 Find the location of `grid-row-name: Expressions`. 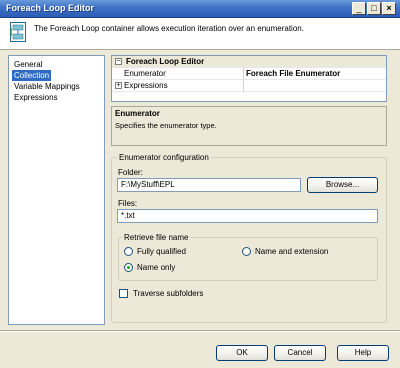

grid-row-name: Expressions is located at coordinates (146, 85).